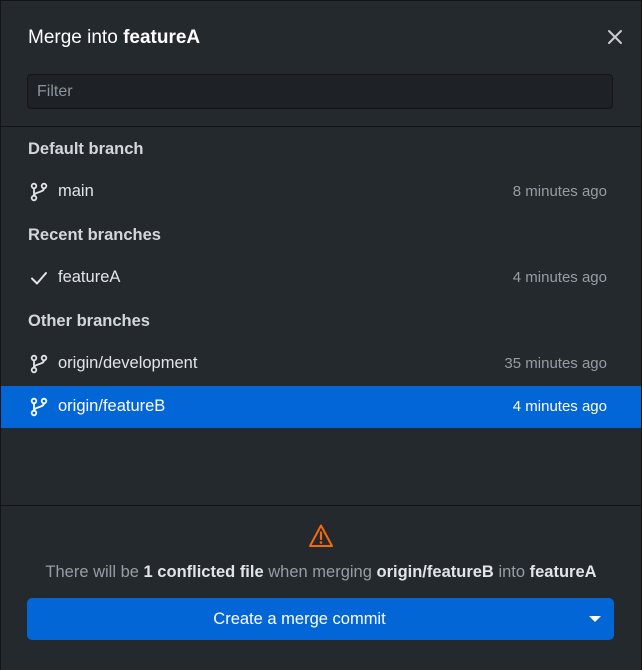  What do you see at coordinates (89, 277) in the screenshot?
I see `branch-name: featureA` at bounding box center [89, 277].